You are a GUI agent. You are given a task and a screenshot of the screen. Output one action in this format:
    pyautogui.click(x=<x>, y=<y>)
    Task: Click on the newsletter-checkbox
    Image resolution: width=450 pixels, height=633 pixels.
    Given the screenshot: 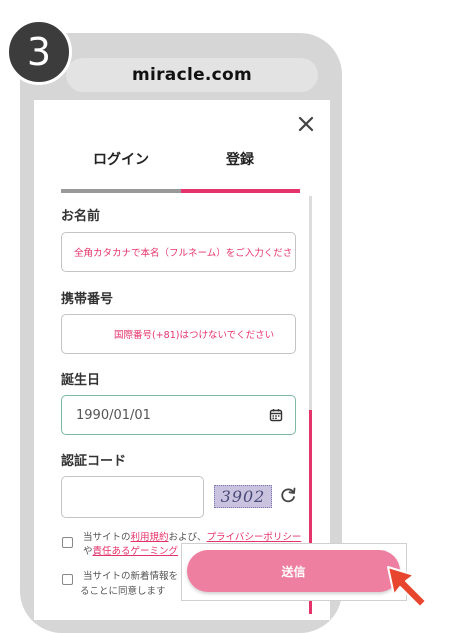 What is the action you would take?
    pyautogui.click(x=67, y=579)
    